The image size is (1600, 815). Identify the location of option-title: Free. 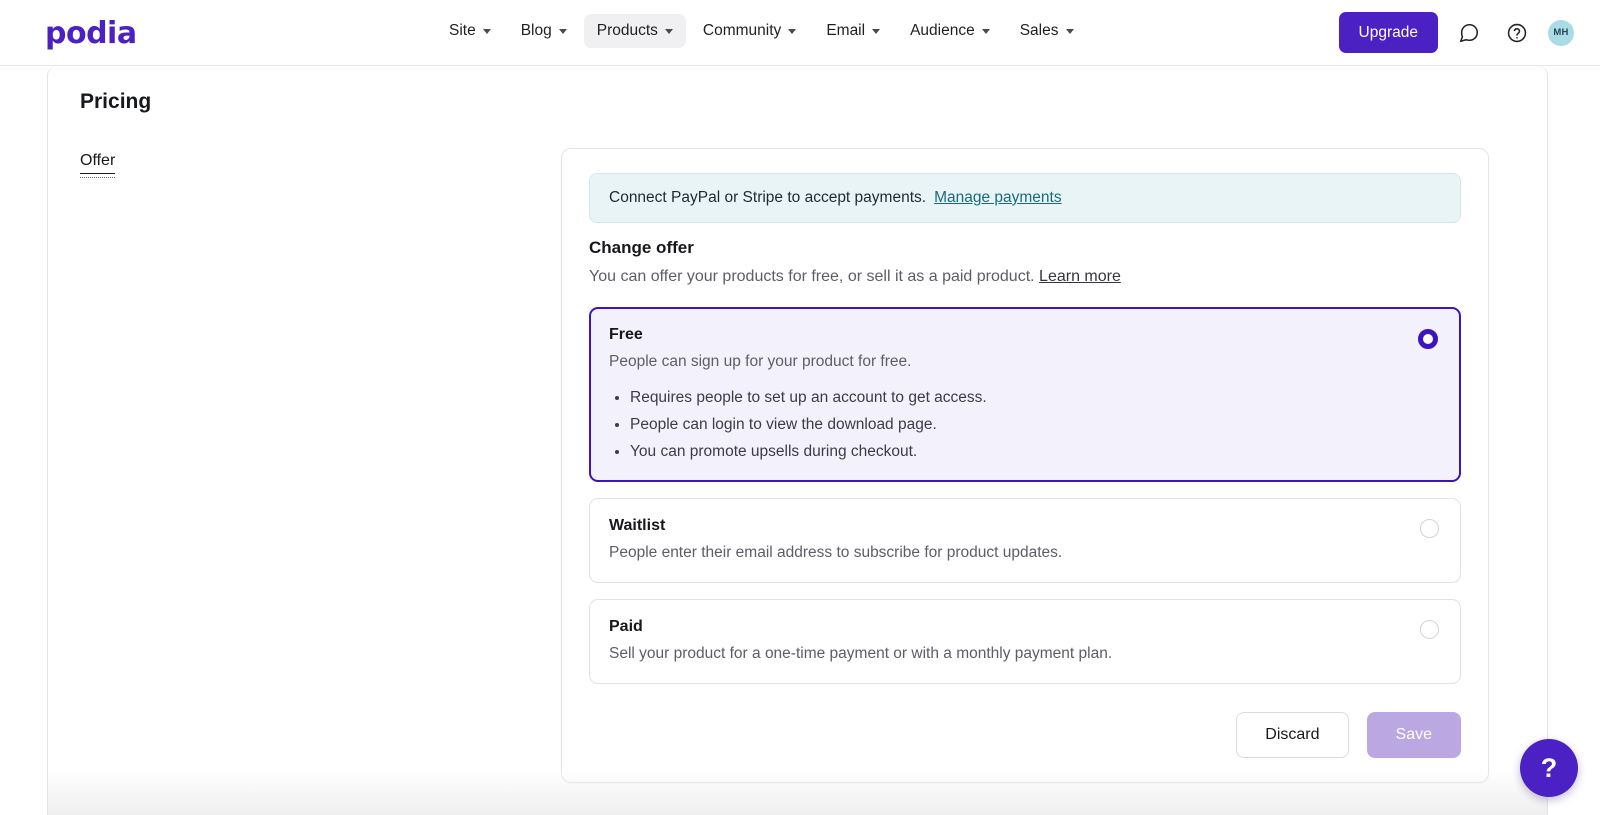
(626, 334).